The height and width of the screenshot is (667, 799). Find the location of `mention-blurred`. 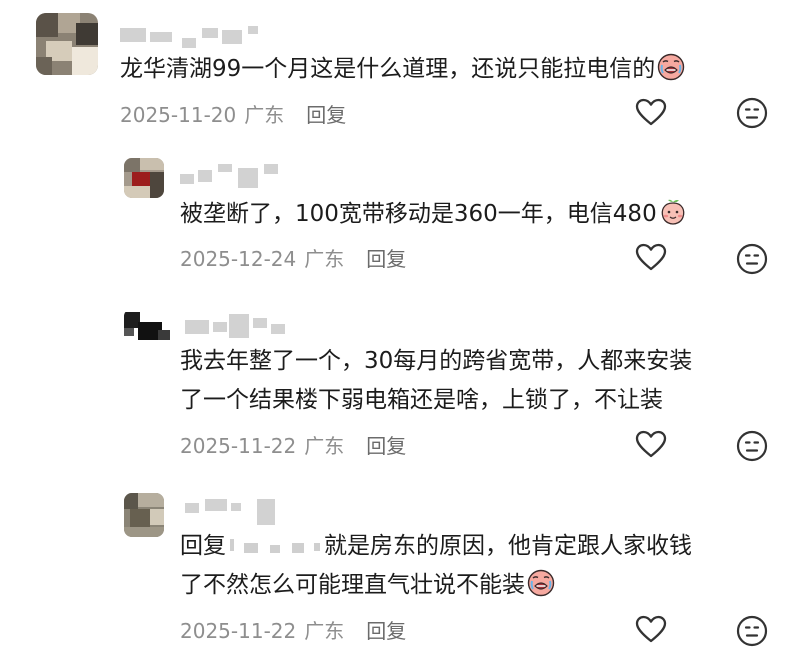

mention-blurred is located at coordinates (275, 546).